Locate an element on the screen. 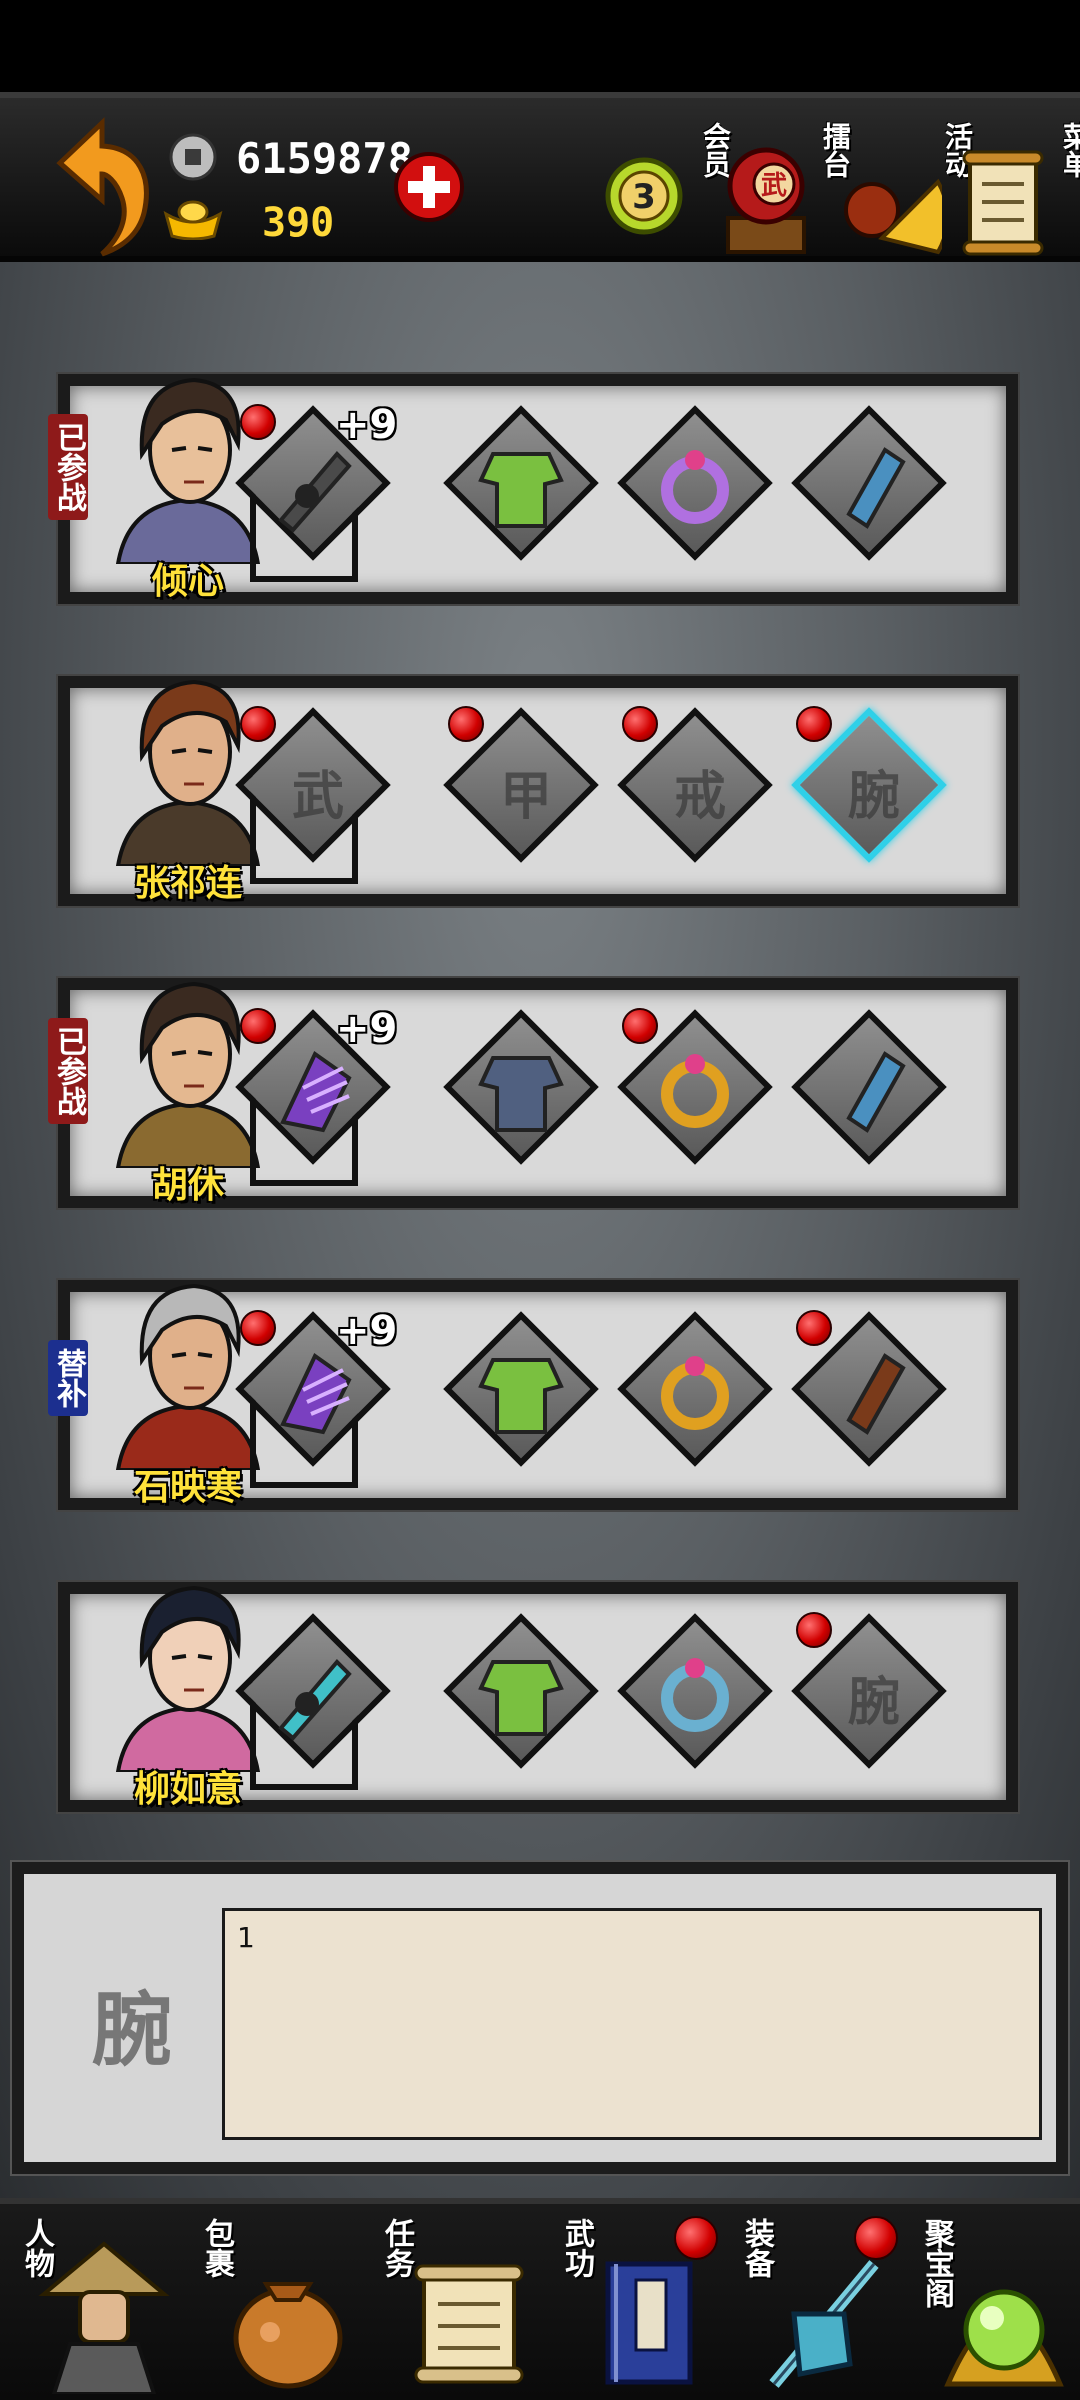 This screenshot has height=2400, width=1080. weapon-slot is located at coordinates (313, 1701).